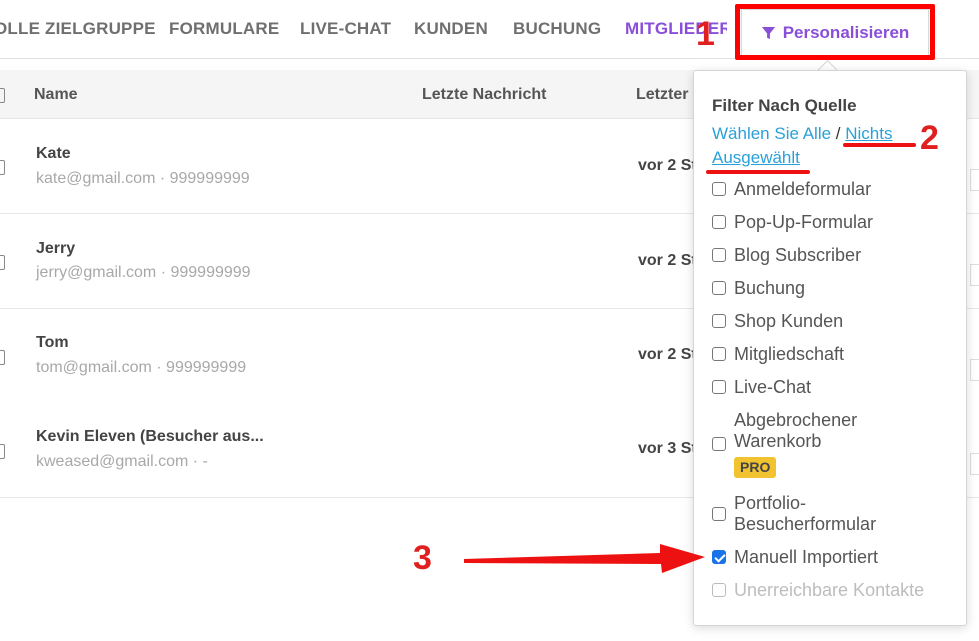 The height and width of the screenshot is (641, 979). Describe the element at coordinates (835, 32) in the screenshot. I see `annotation-box` at that location.